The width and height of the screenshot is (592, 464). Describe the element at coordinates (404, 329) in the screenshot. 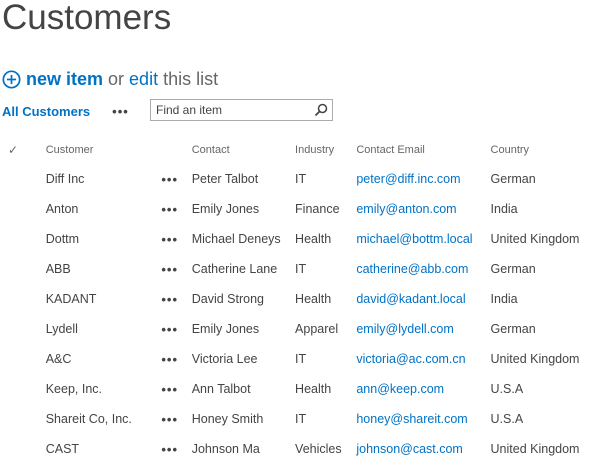

I see `cell-contact-email: emily@lydell.com` at that location.